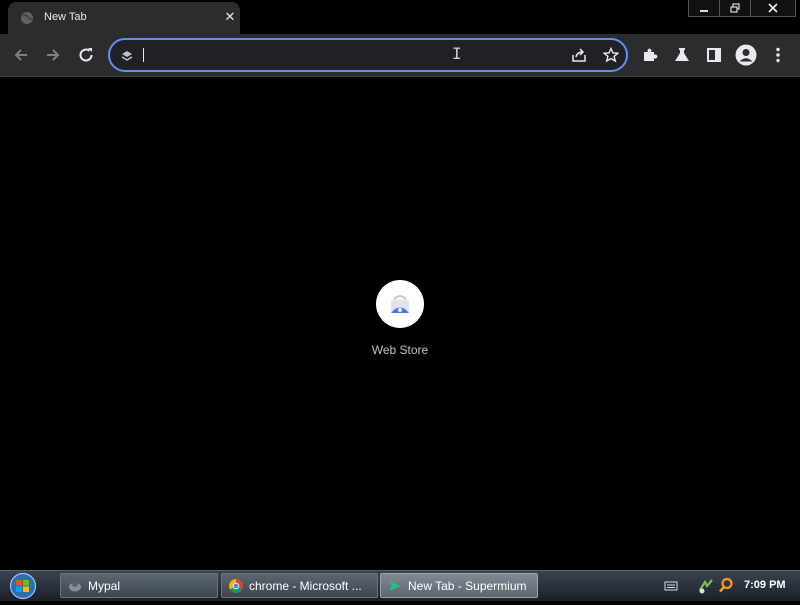  What do you see at coordinates (706, 586) in the screenshot?
I see `network-tray-icon` at bounding box center [706, 586].